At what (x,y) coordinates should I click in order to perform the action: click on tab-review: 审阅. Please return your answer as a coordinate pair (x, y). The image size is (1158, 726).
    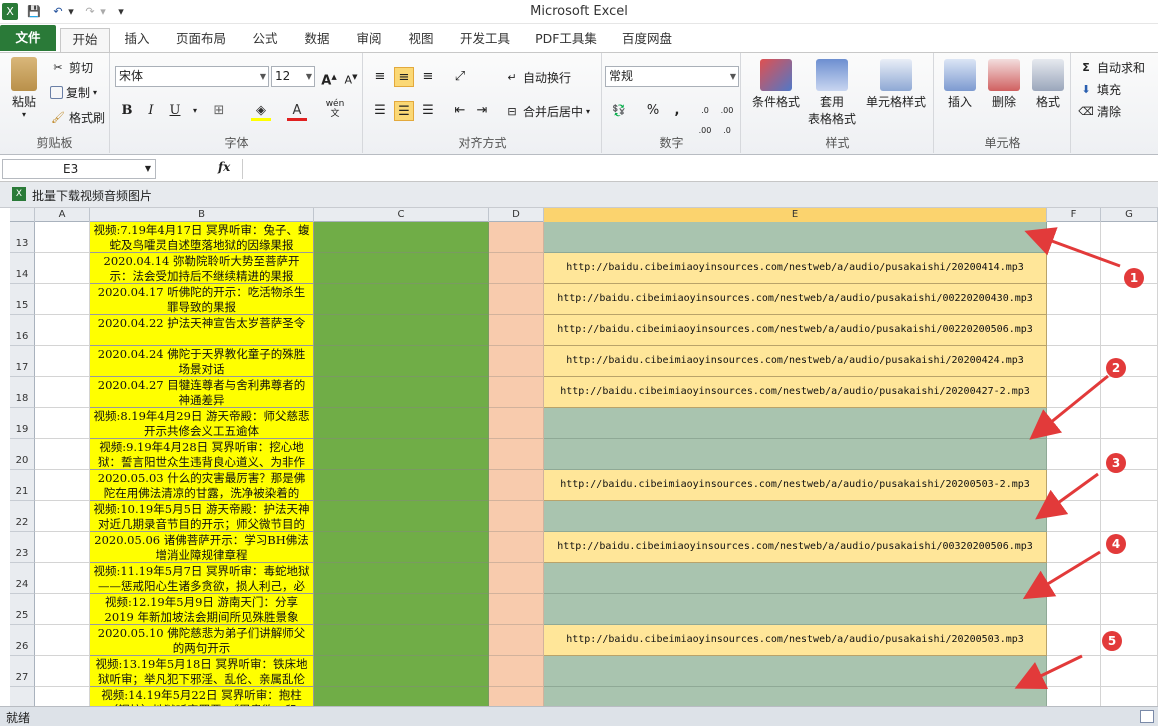
    Looking at the image, I should click on (369, 40).